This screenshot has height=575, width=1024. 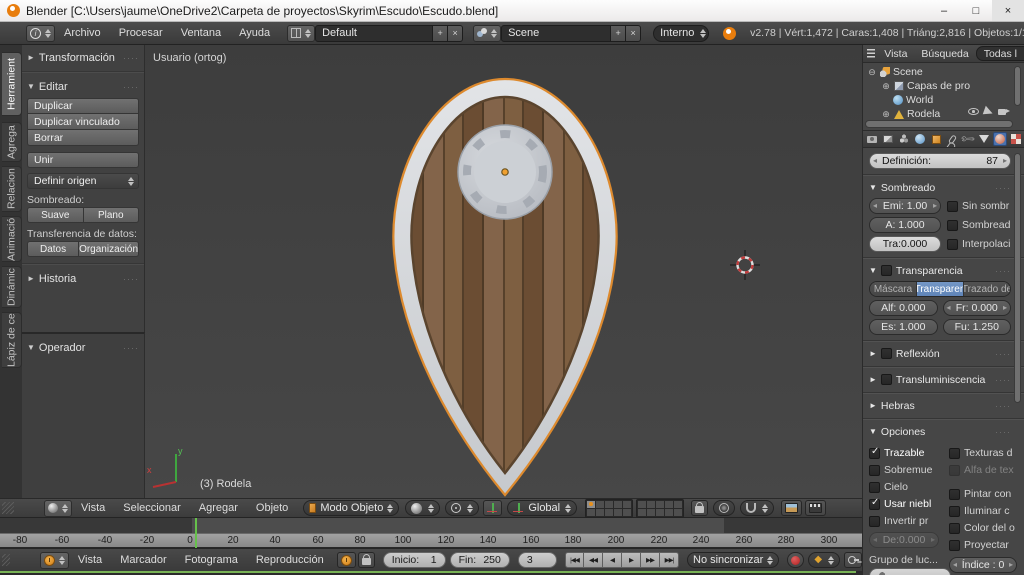 I want to click on duplicate-button: Duplicar, so click(x=83, y=106).